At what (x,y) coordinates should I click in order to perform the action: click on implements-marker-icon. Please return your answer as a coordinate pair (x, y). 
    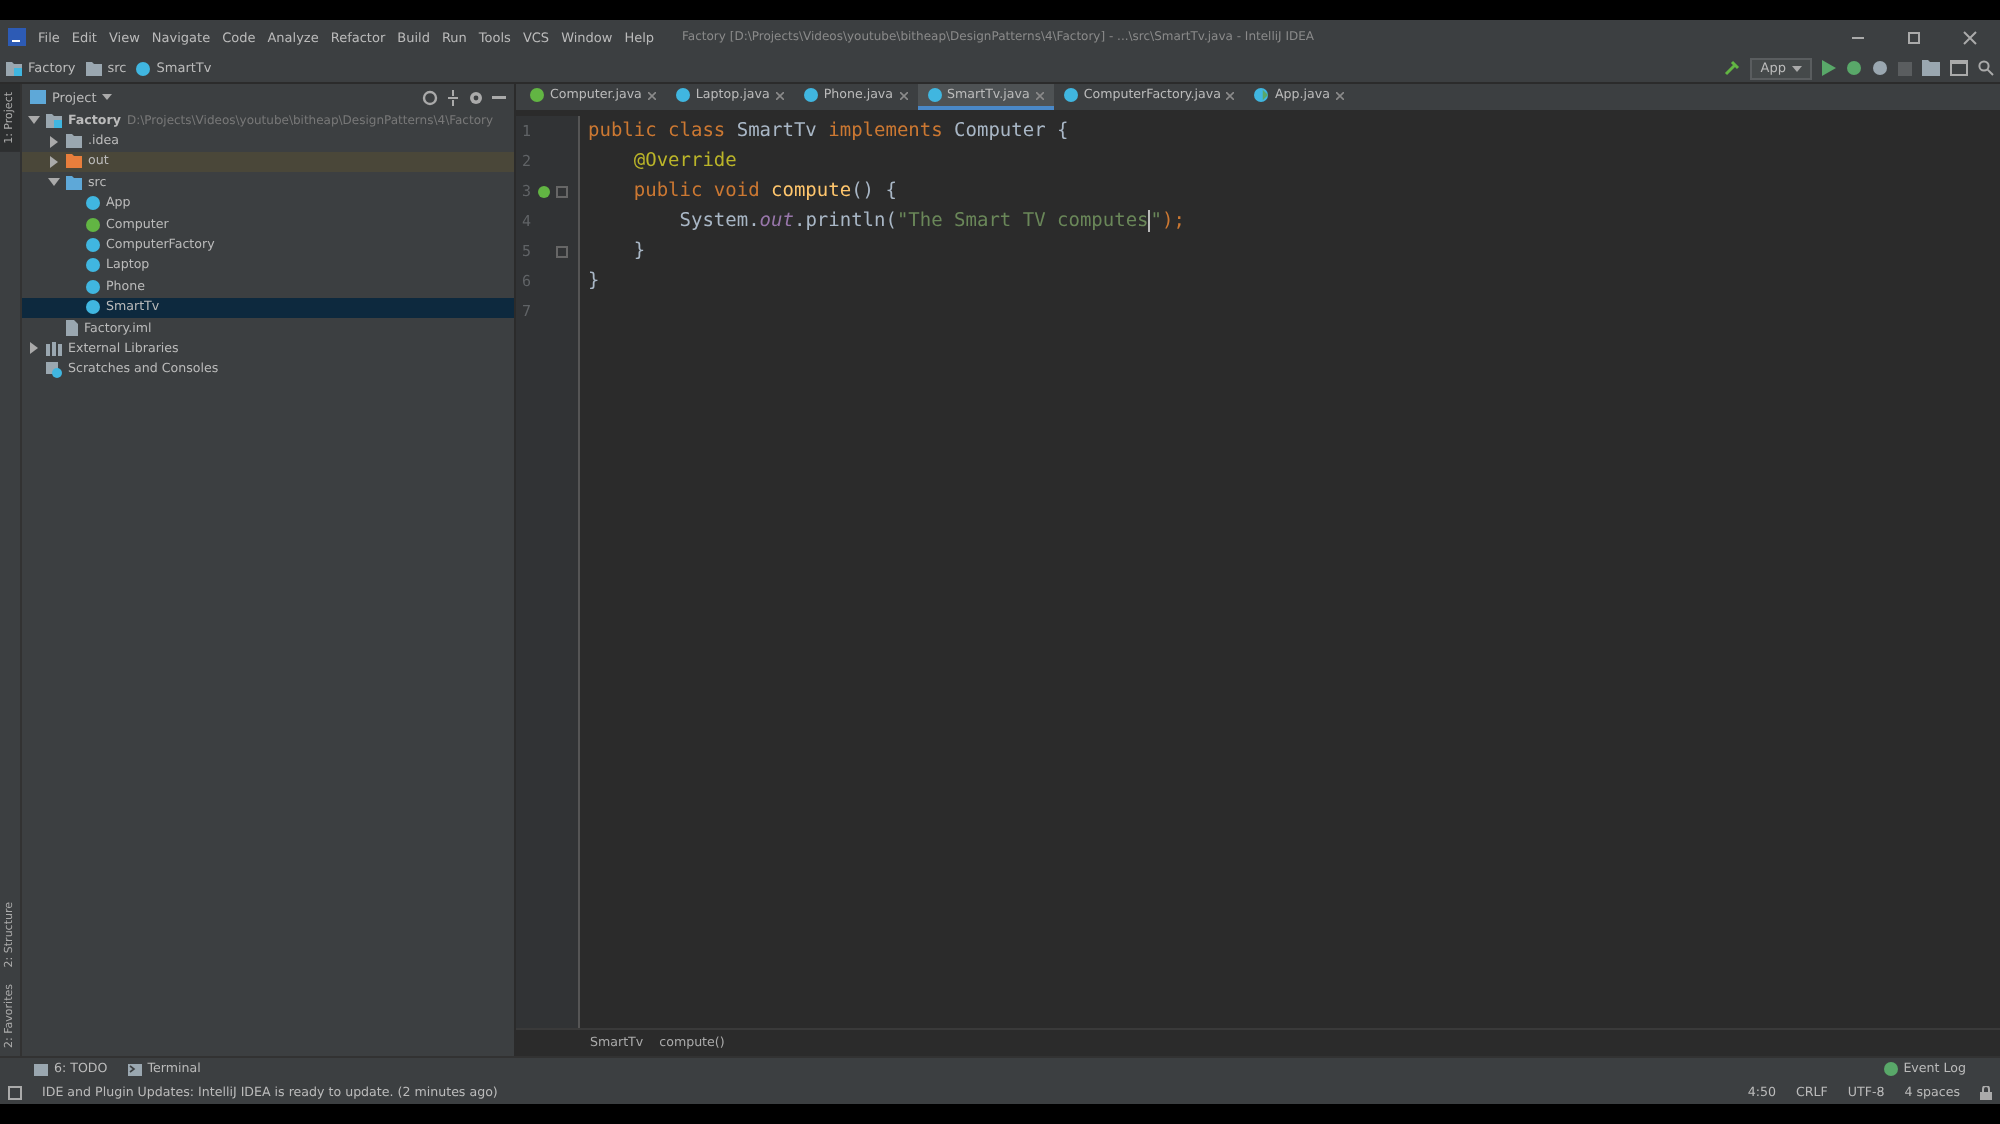
    Looking at the image, I should click on (543, 191).